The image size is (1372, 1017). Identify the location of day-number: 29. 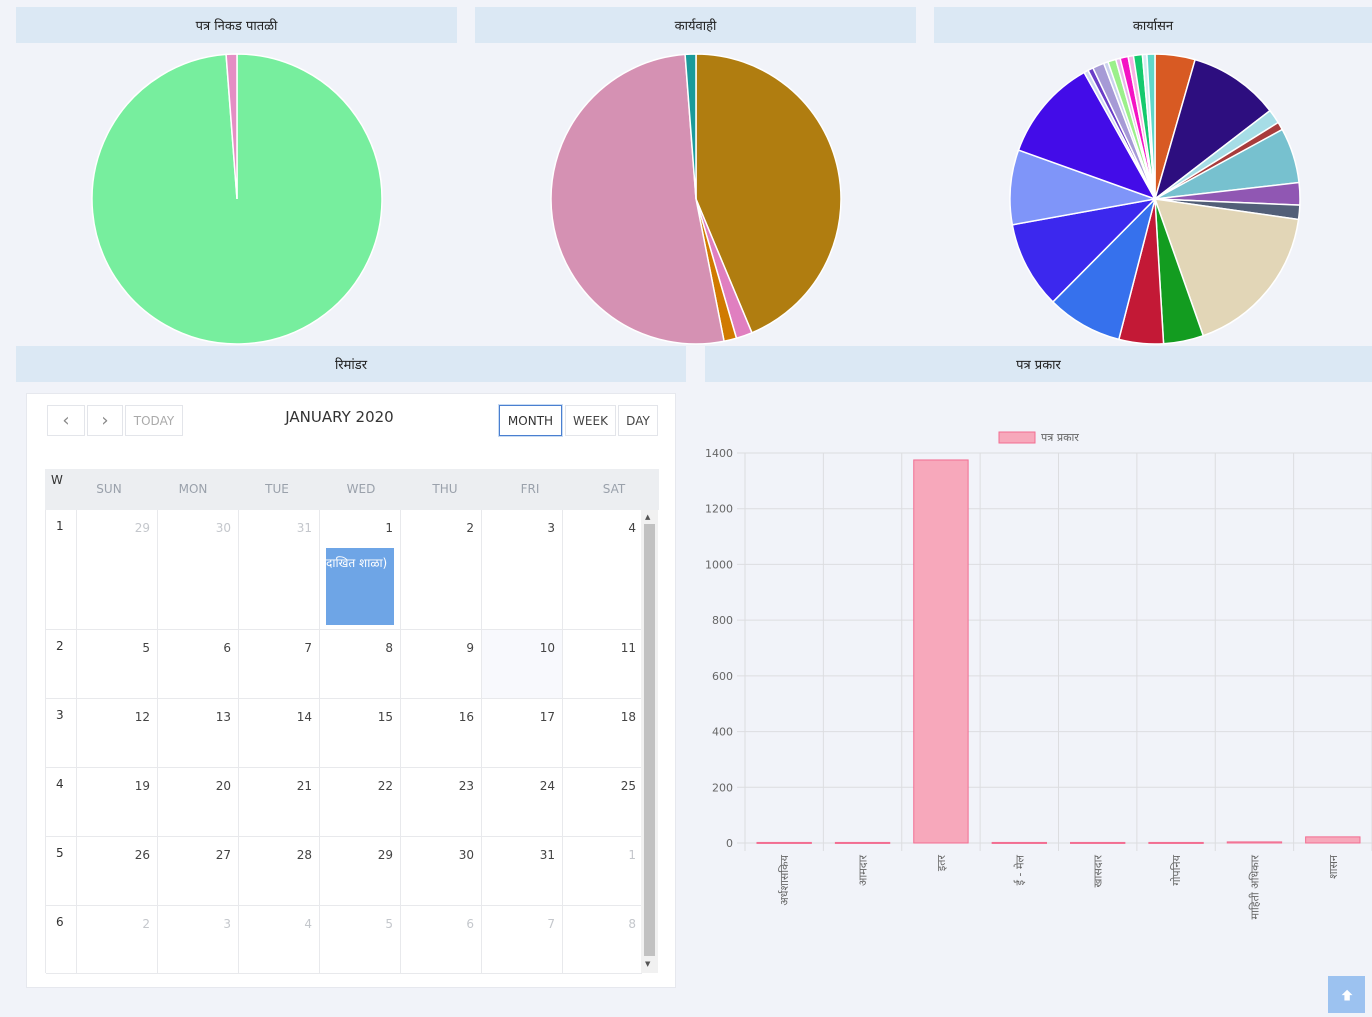
(385, 855).